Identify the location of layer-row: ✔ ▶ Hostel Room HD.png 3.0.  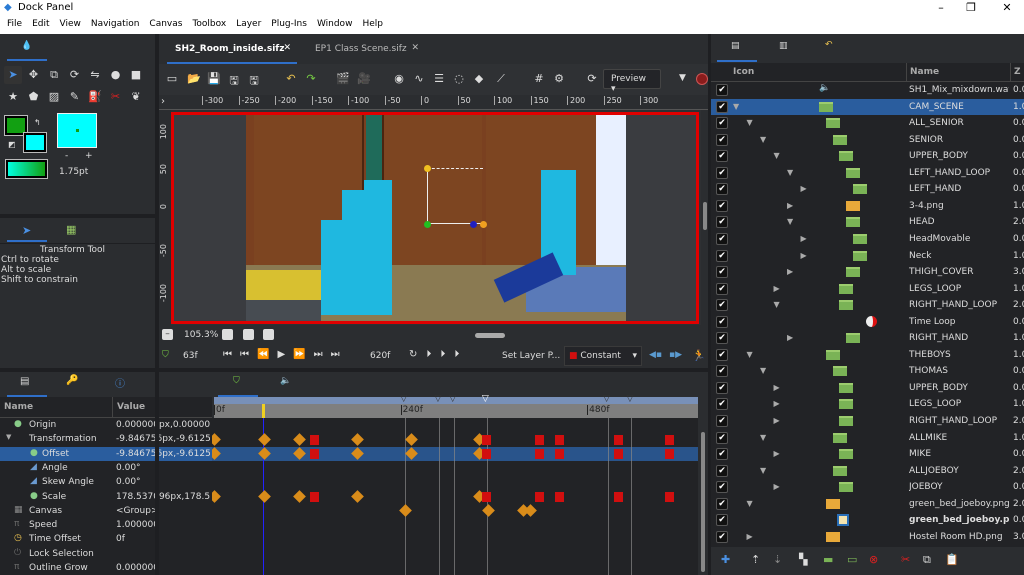
(867, 537).